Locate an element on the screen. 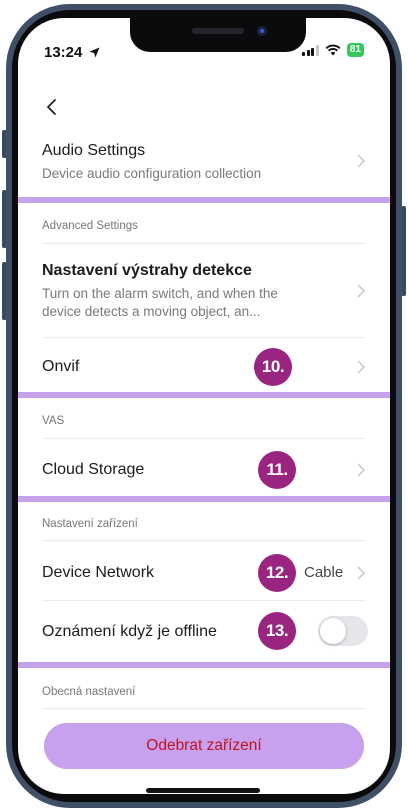 The width and height of the screenshot is (408, 812). step-badge-11: 11. is located at coordinates (277, 470).